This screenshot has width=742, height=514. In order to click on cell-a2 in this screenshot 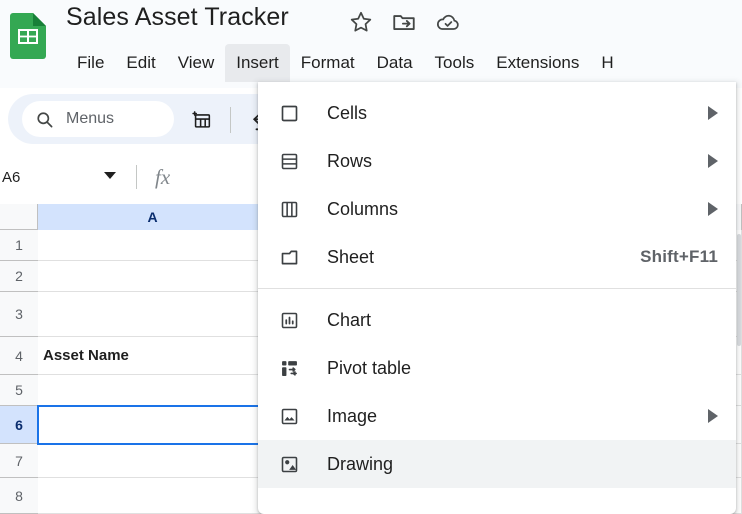, I will do `click(153, 276)`.